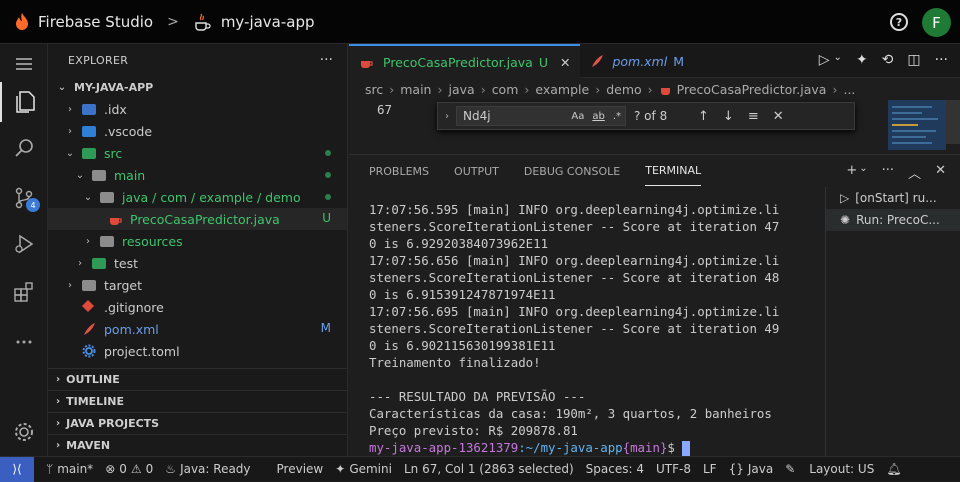 This screenshot has height=482, width=960. I want to click on toggle-replace-icon: ›, so click(447, 116).